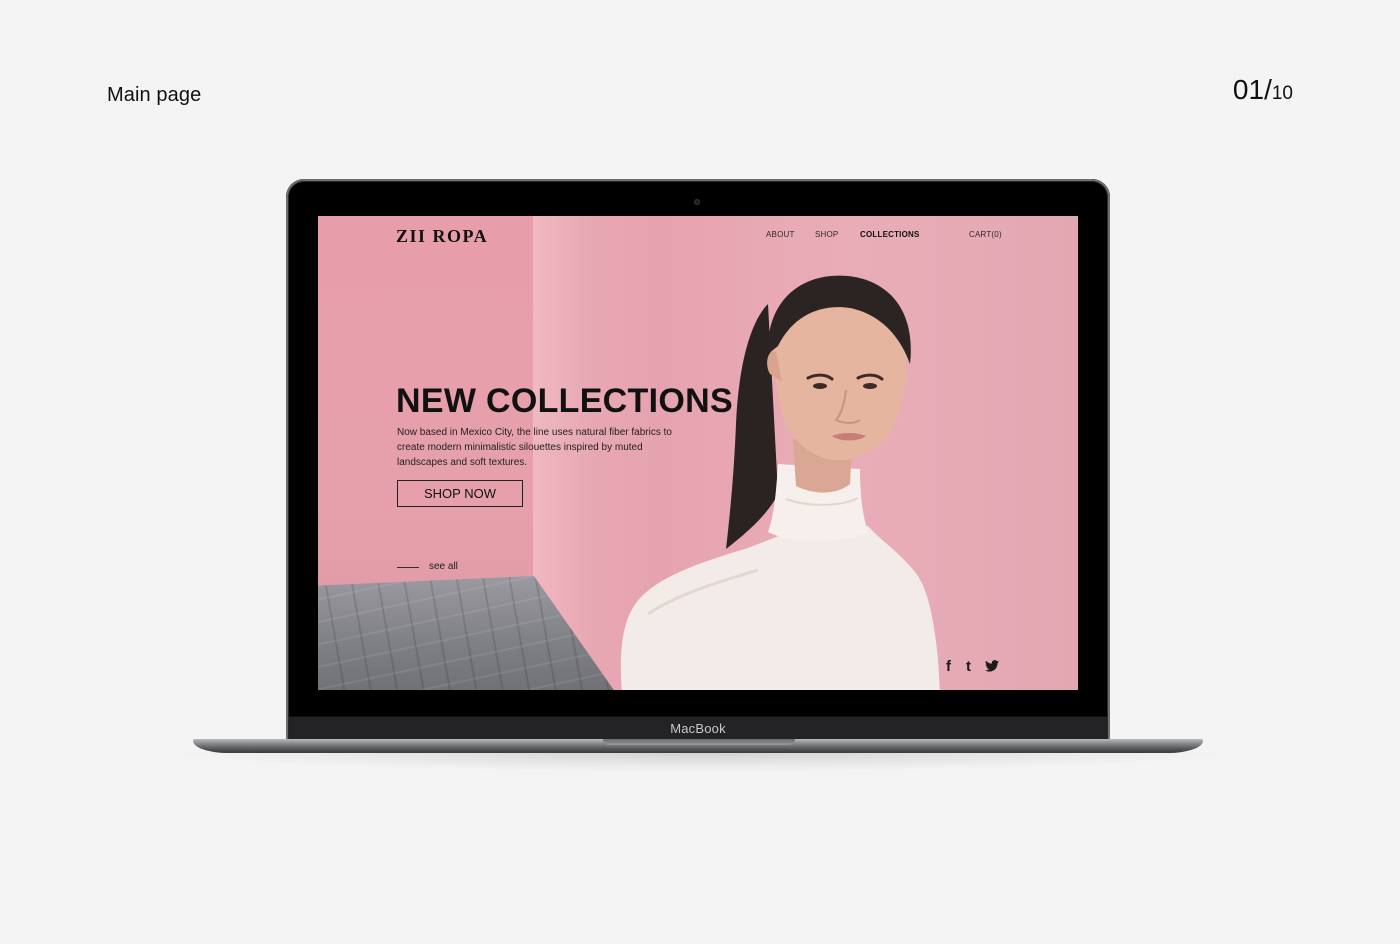  Describe the element at coordinates (968, 666) in the screenshot. I see `tumblr-icon: t` at that location.